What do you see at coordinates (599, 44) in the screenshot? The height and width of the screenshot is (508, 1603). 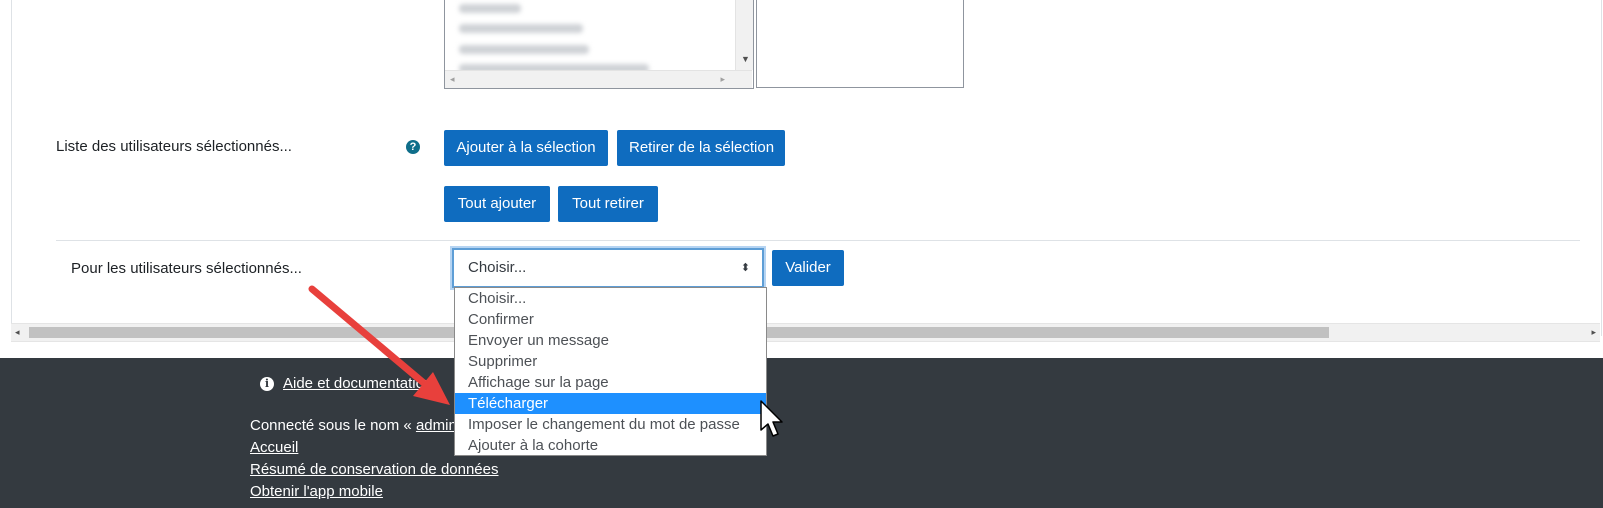 I see `available-users-listbox: ▼ ◂ ▸` at bounding box center [599, 44].